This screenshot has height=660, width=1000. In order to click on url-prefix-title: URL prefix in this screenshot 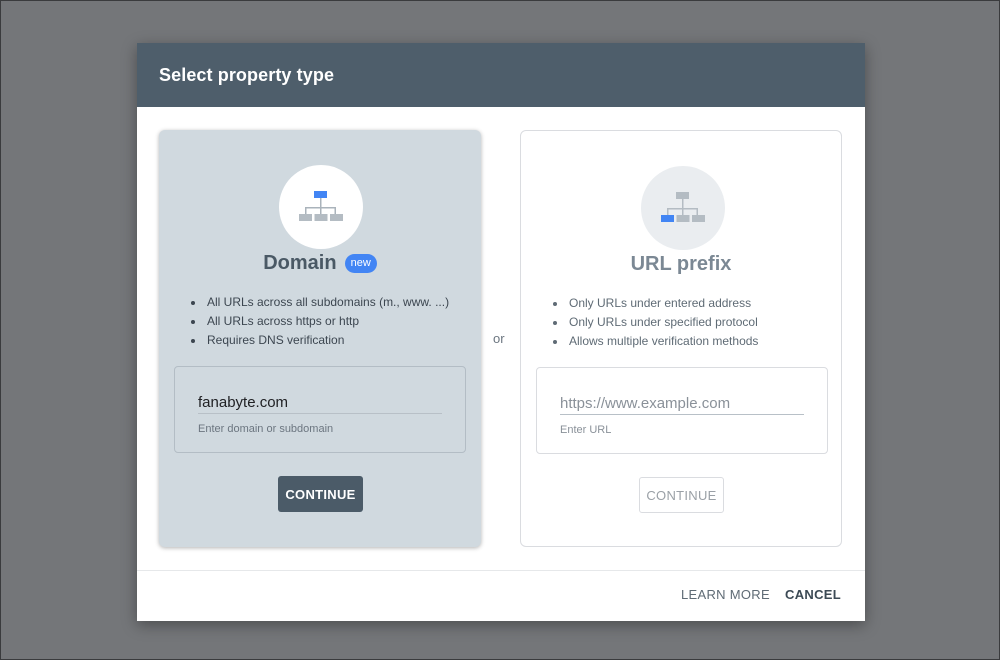, I will do `click(681, 264)`.